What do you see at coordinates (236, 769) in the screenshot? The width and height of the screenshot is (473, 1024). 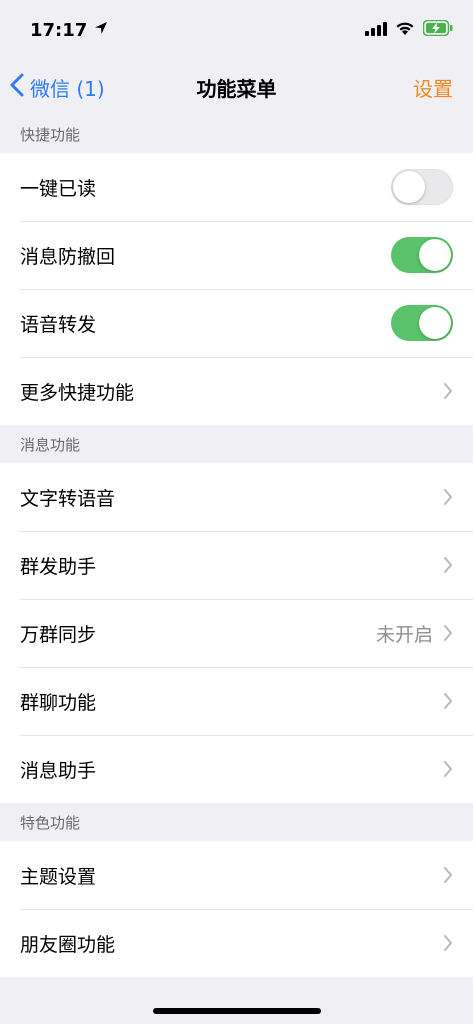 I see `row-message-assistant: 消息助手` at bounding box center [236, 769].